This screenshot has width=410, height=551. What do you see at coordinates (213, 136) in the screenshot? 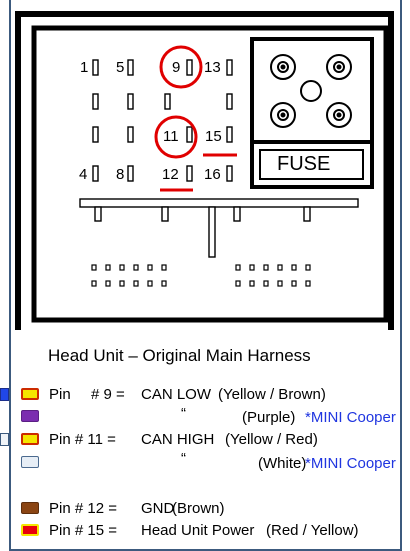
I see `pin-label-15: 15` at bounding box center [213, 136].